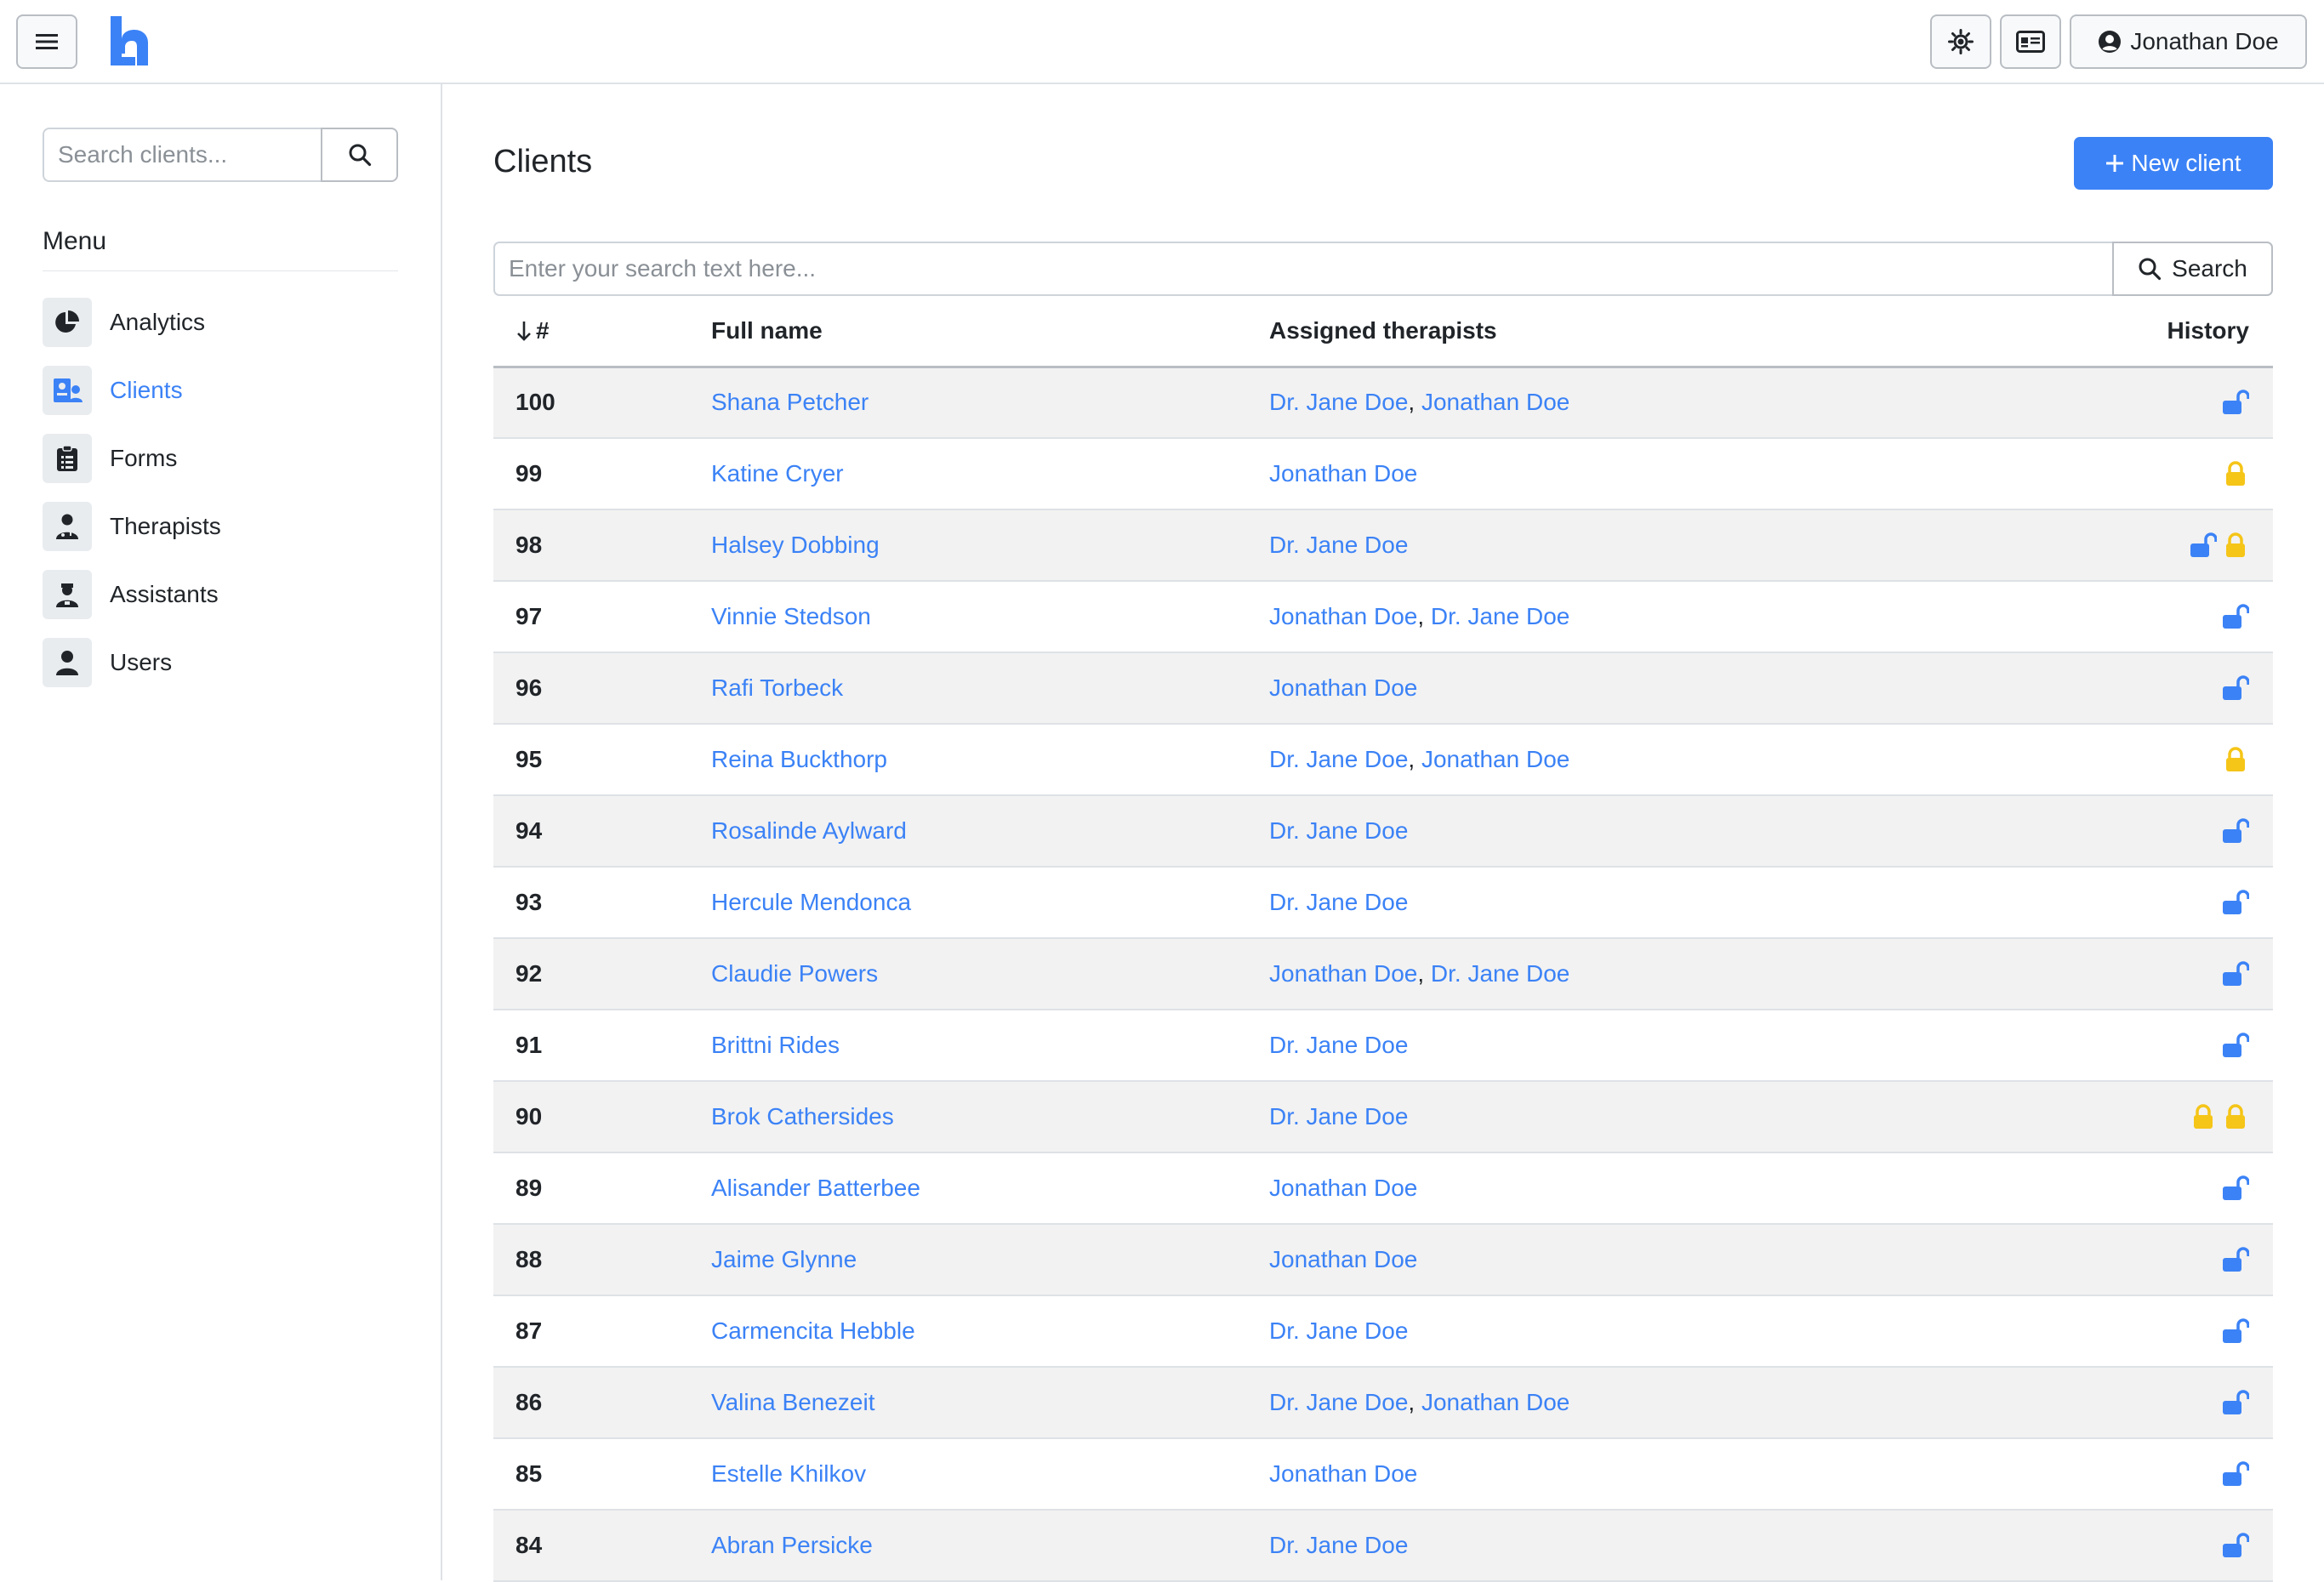 The image size is (2324, 1582). Describe the element at coordinates (2192, 269) in the screenshot. I see `table-search-button: Search` at that location.